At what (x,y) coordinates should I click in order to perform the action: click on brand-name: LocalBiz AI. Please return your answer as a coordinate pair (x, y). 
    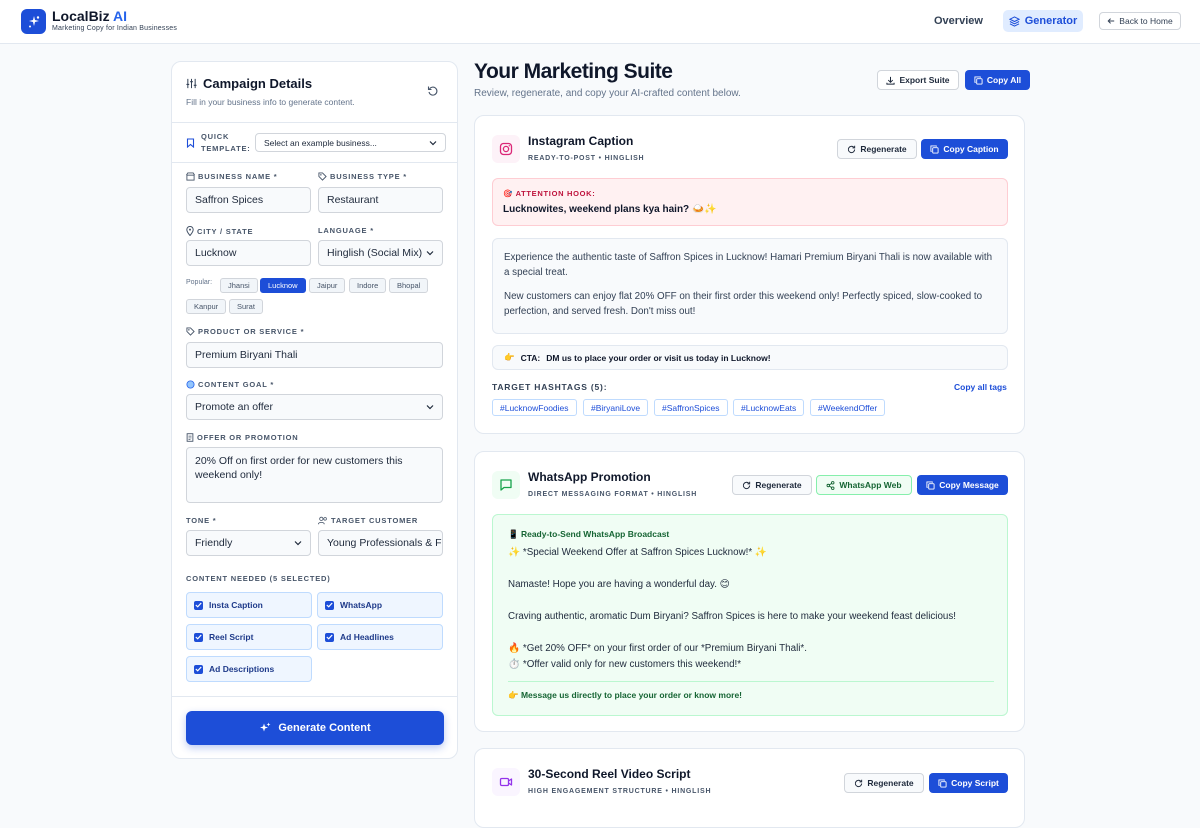
    Looking at the image, I should click on (114, 16).